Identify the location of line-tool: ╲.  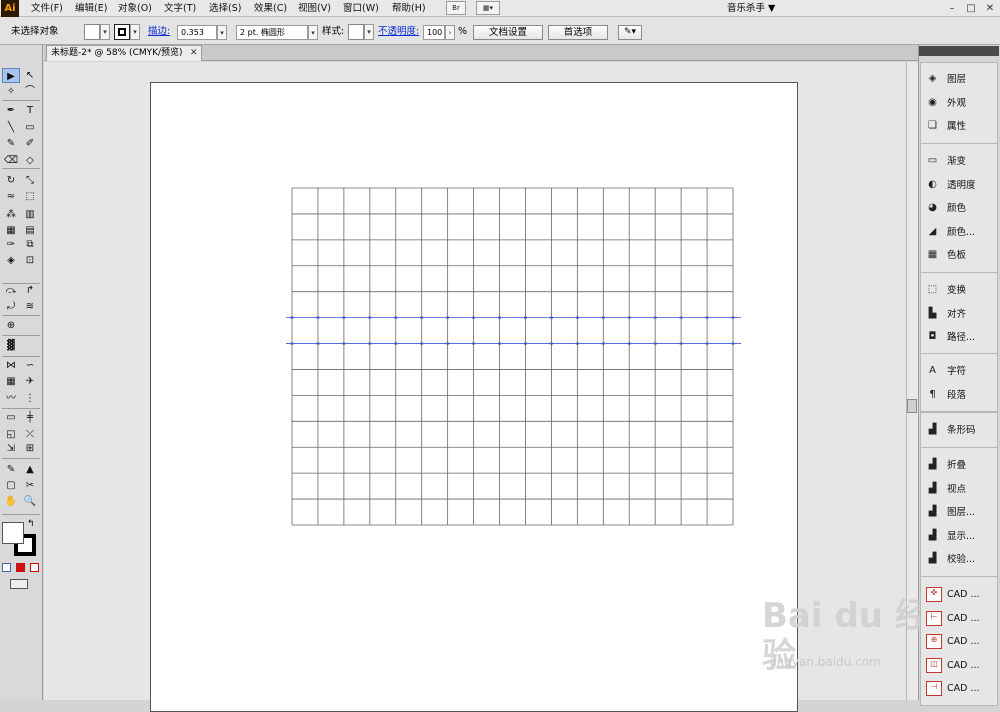
(11, 127).